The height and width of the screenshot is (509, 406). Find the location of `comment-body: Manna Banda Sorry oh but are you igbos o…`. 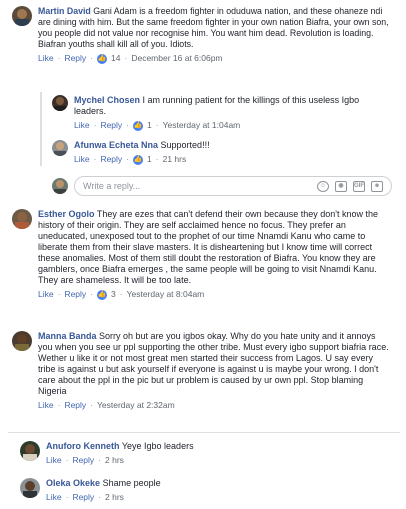

comment-body: Manna Banda Sorry oh but are you igbos o… is located at coordinates (215, 371).